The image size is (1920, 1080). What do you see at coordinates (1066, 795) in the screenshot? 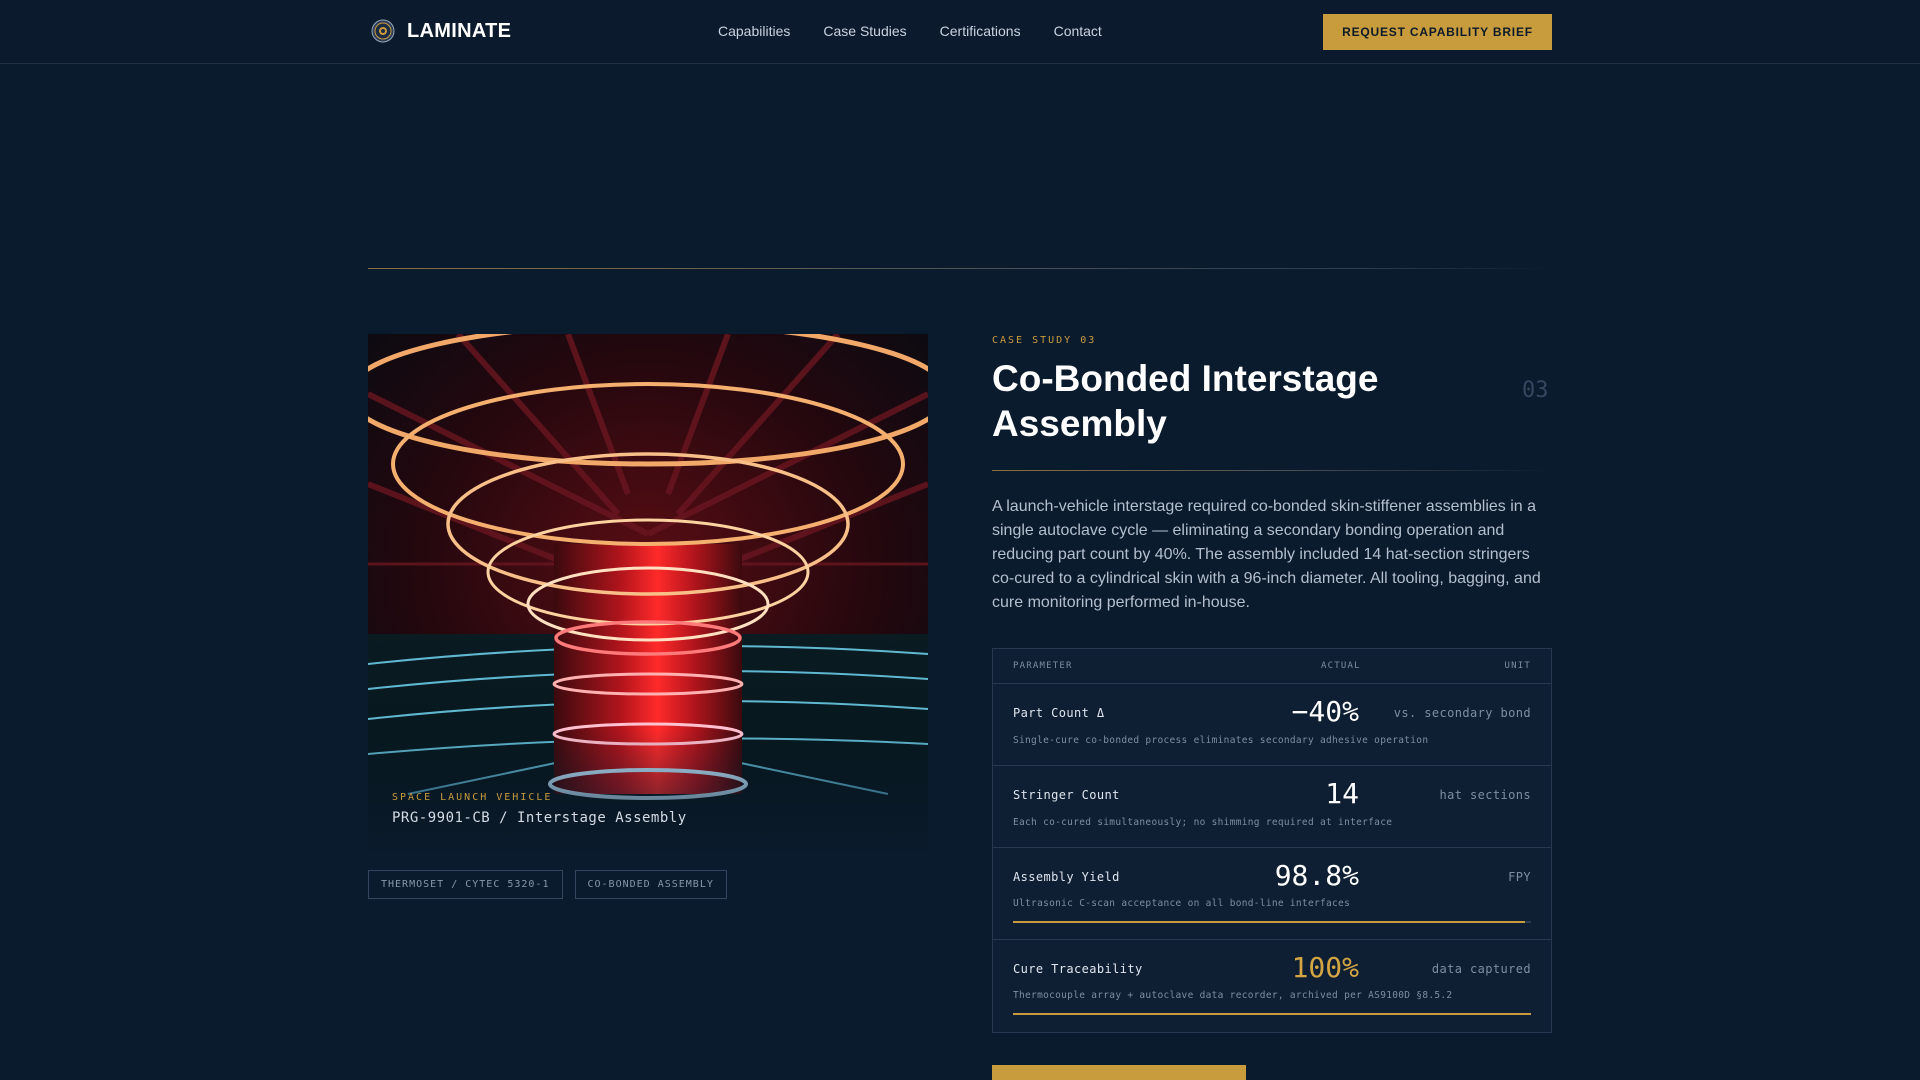
I see `row-parameter: Stringer Count` at bounding box center [1066, 795].